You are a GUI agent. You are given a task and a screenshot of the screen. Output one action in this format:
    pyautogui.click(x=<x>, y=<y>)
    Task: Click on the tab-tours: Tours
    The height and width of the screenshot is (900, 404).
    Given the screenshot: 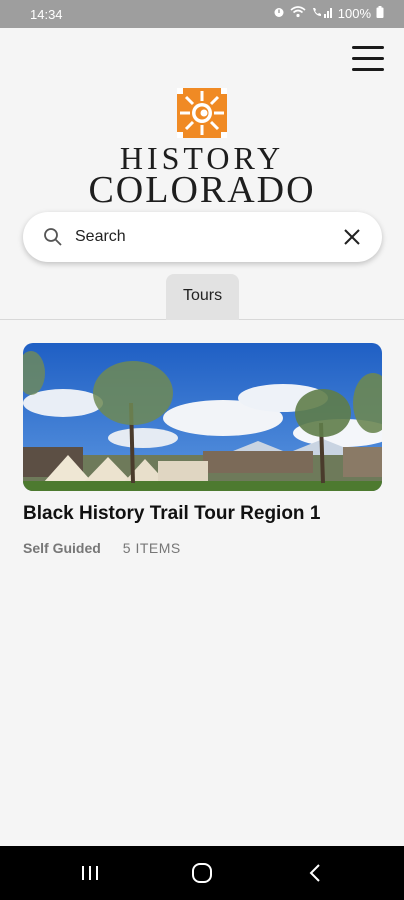 What is the action you would take?
    pyautogui.click(x=202, y=297)
    